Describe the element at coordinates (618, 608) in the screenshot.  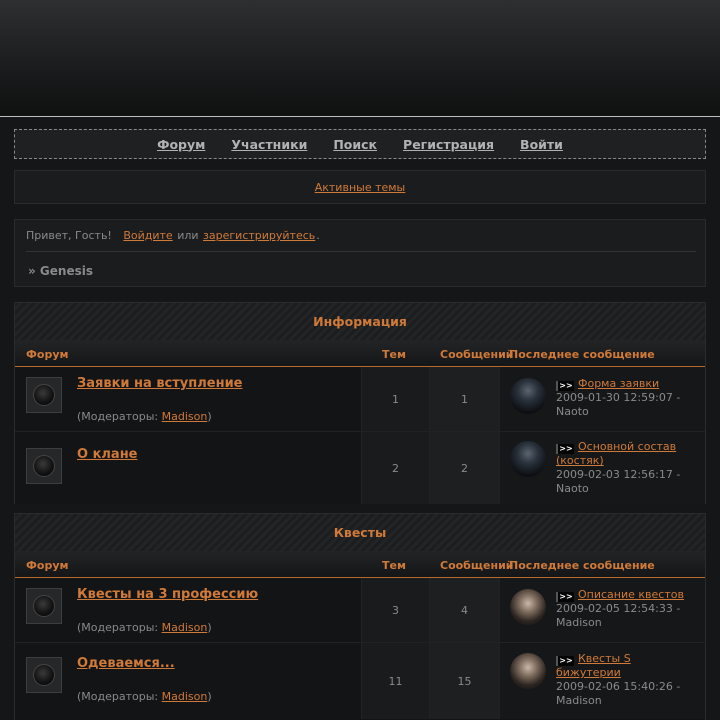
I see `last-post-date: 2009-02-05 12:54:33 -` at that location.